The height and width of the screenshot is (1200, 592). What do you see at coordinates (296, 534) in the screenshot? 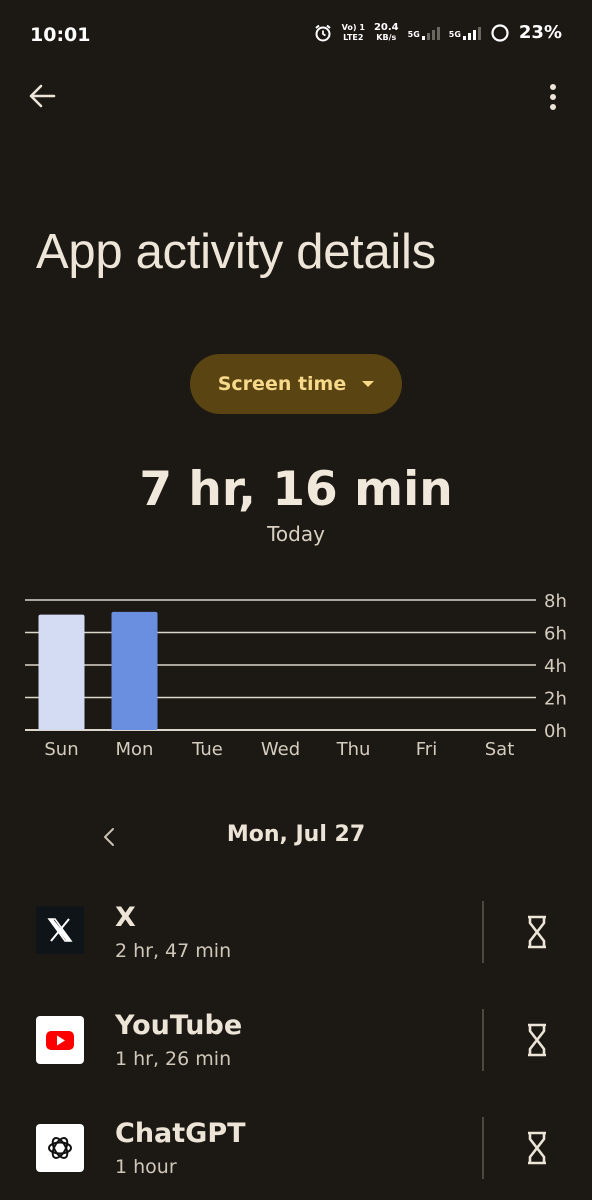
I see `total-period: Today` at bounding box center [296, 534].